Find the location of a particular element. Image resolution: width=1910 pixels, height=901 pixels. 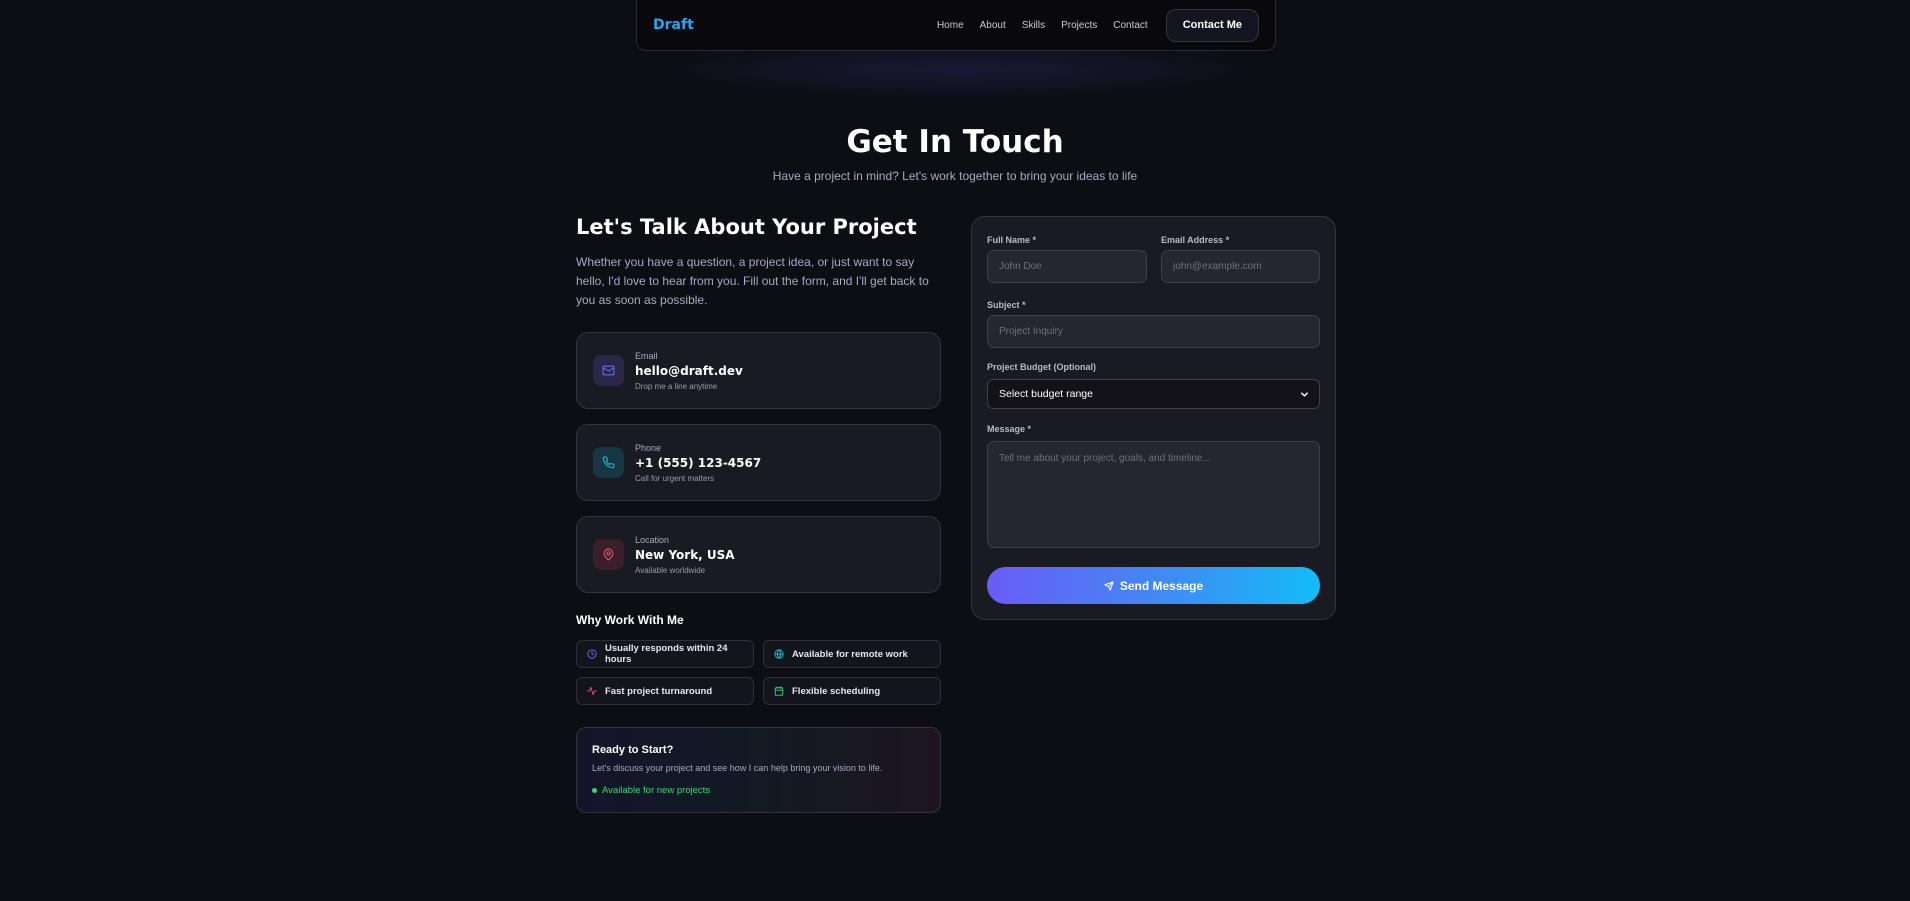

why-item-turnaround: Fast project turnaround is located at coordinates (665, 691).